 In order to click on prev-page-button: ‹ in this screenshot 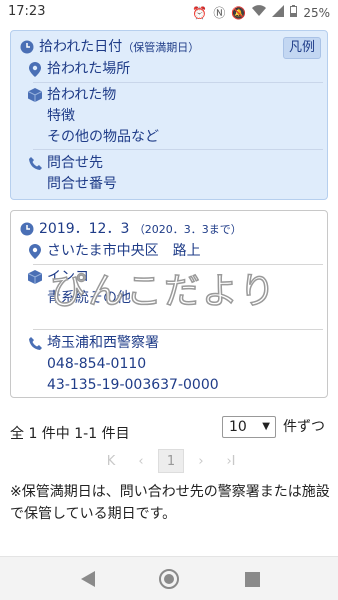, I will do `click(141, 461)`.